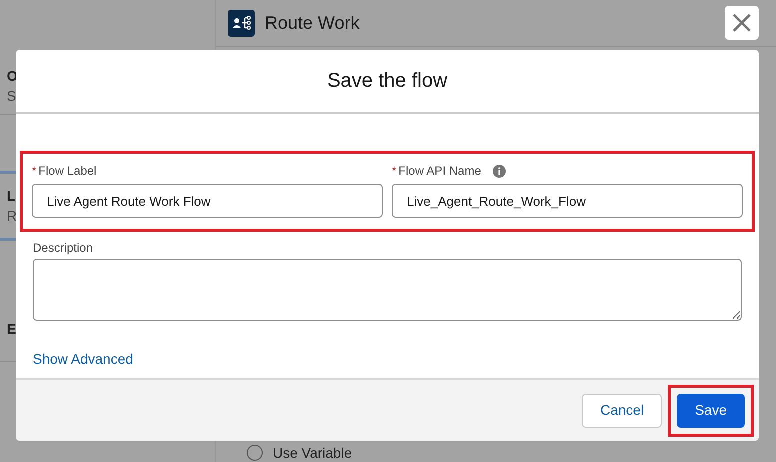  What do you see at coordinates (12, 216) in the screenshot?
I see `card-subtitle: R` at bounding box center [12, 216].